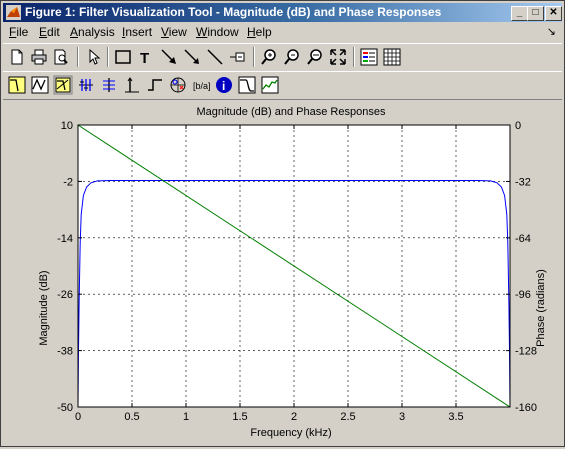 This screenshot has height=449, width=565. Describe the element at coordinates (109, 85) in the screenshot. I see `phase-delay-icon` at that location.